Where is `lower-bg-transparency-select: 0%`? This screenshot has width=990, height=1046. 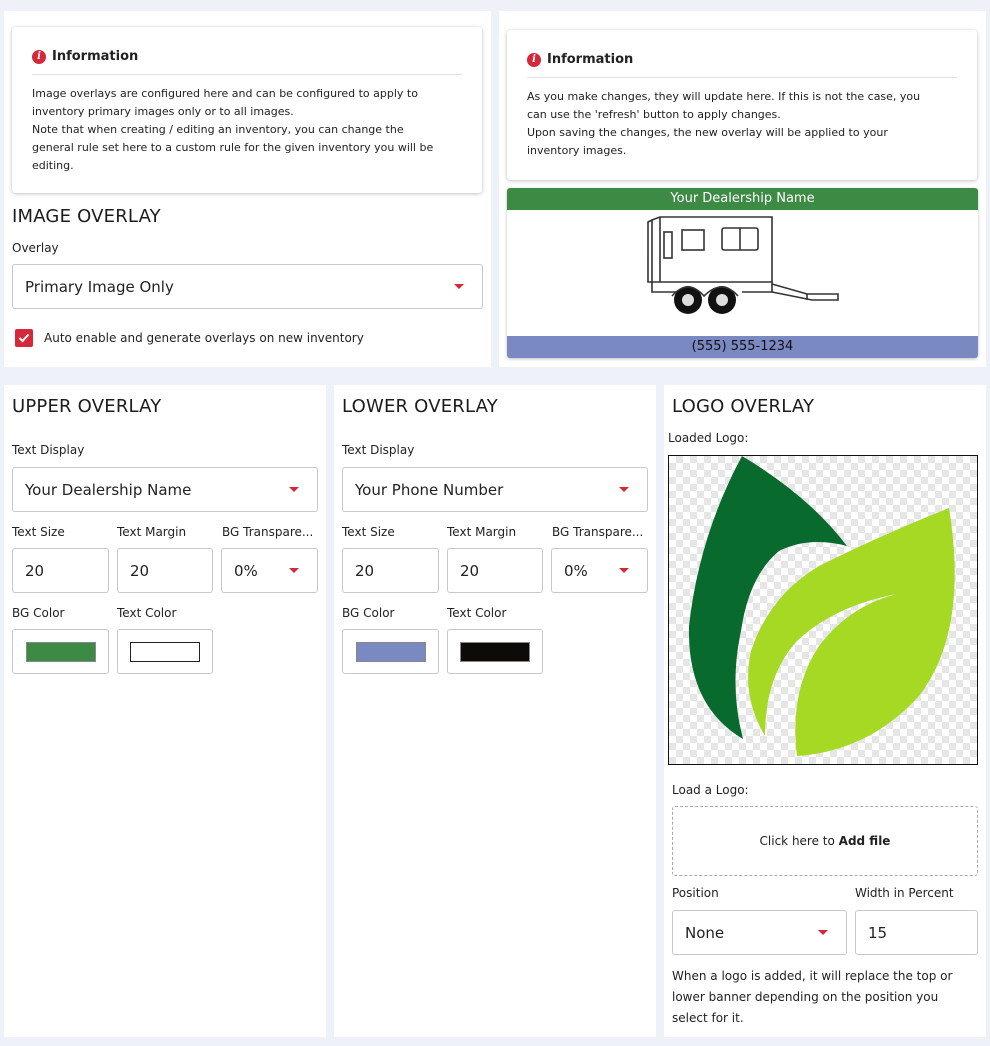 lower-bg-transparency-select: 0% is located at coordinates (599, 570).